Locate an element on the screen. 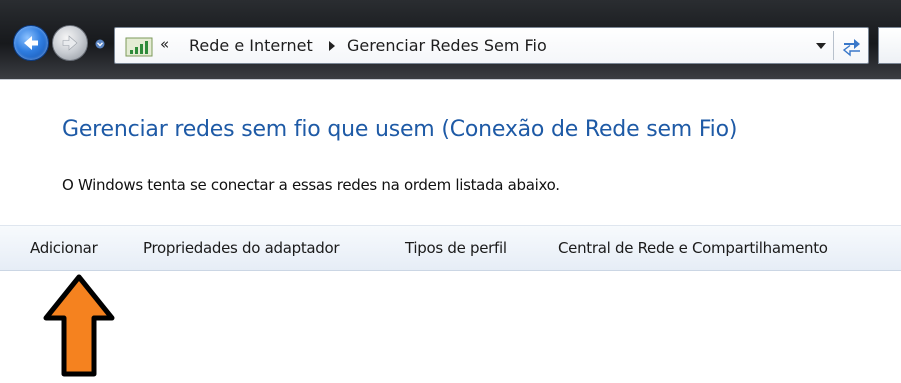  back-arrow-icon is located at coordinates (31, 43).